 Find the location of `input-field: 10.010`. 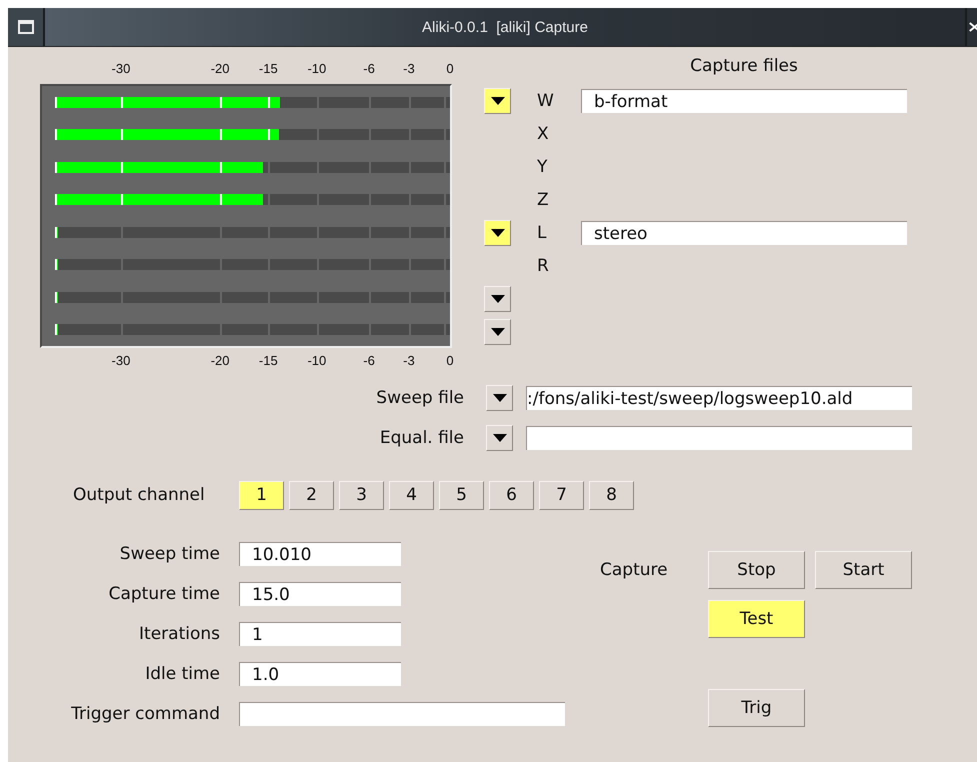

input-field: 10.010 is located at coordinates (320, 554).